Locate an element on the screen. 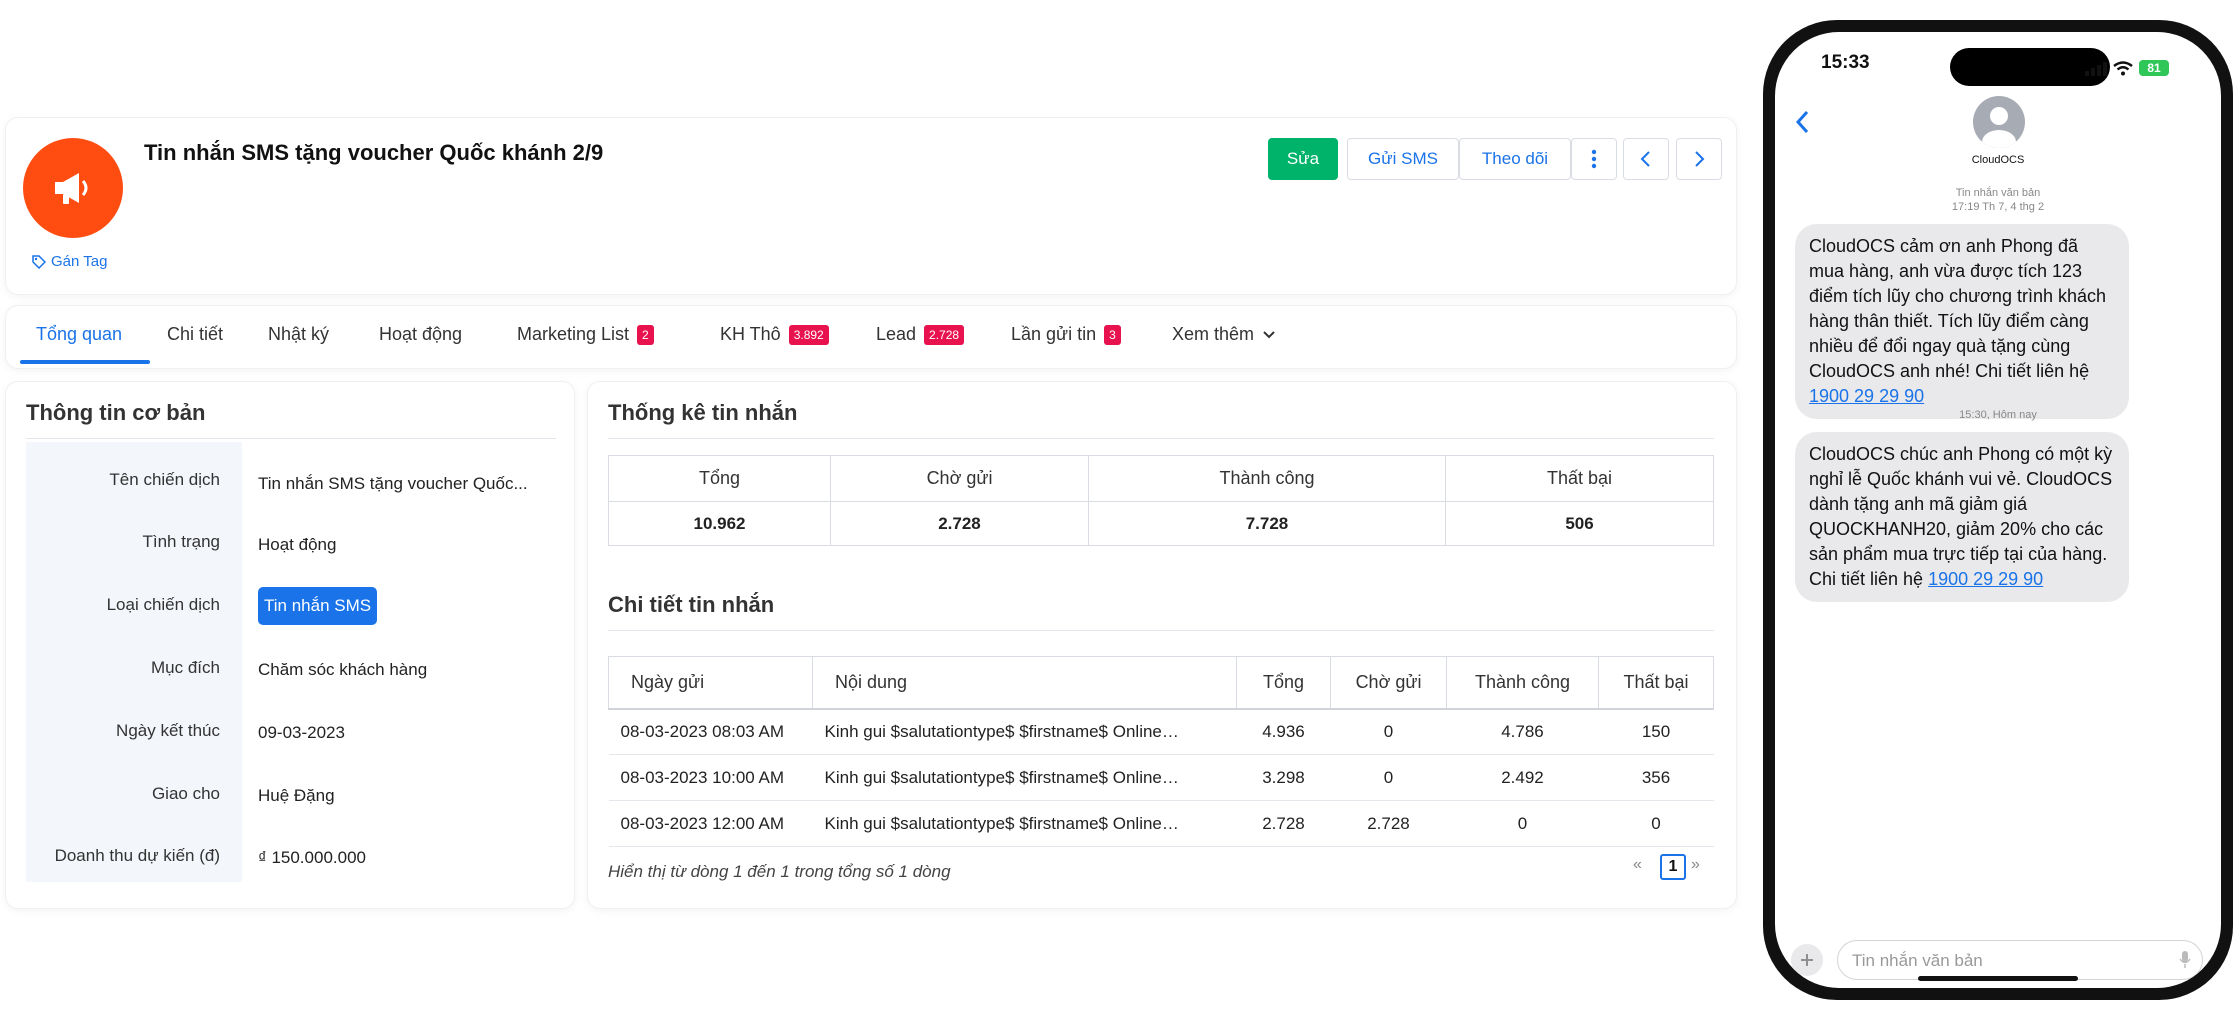 The height and width of the screenshot is (1029, 2235). end-date-value: 09-03-2023 is located at coordinates (301, 732).